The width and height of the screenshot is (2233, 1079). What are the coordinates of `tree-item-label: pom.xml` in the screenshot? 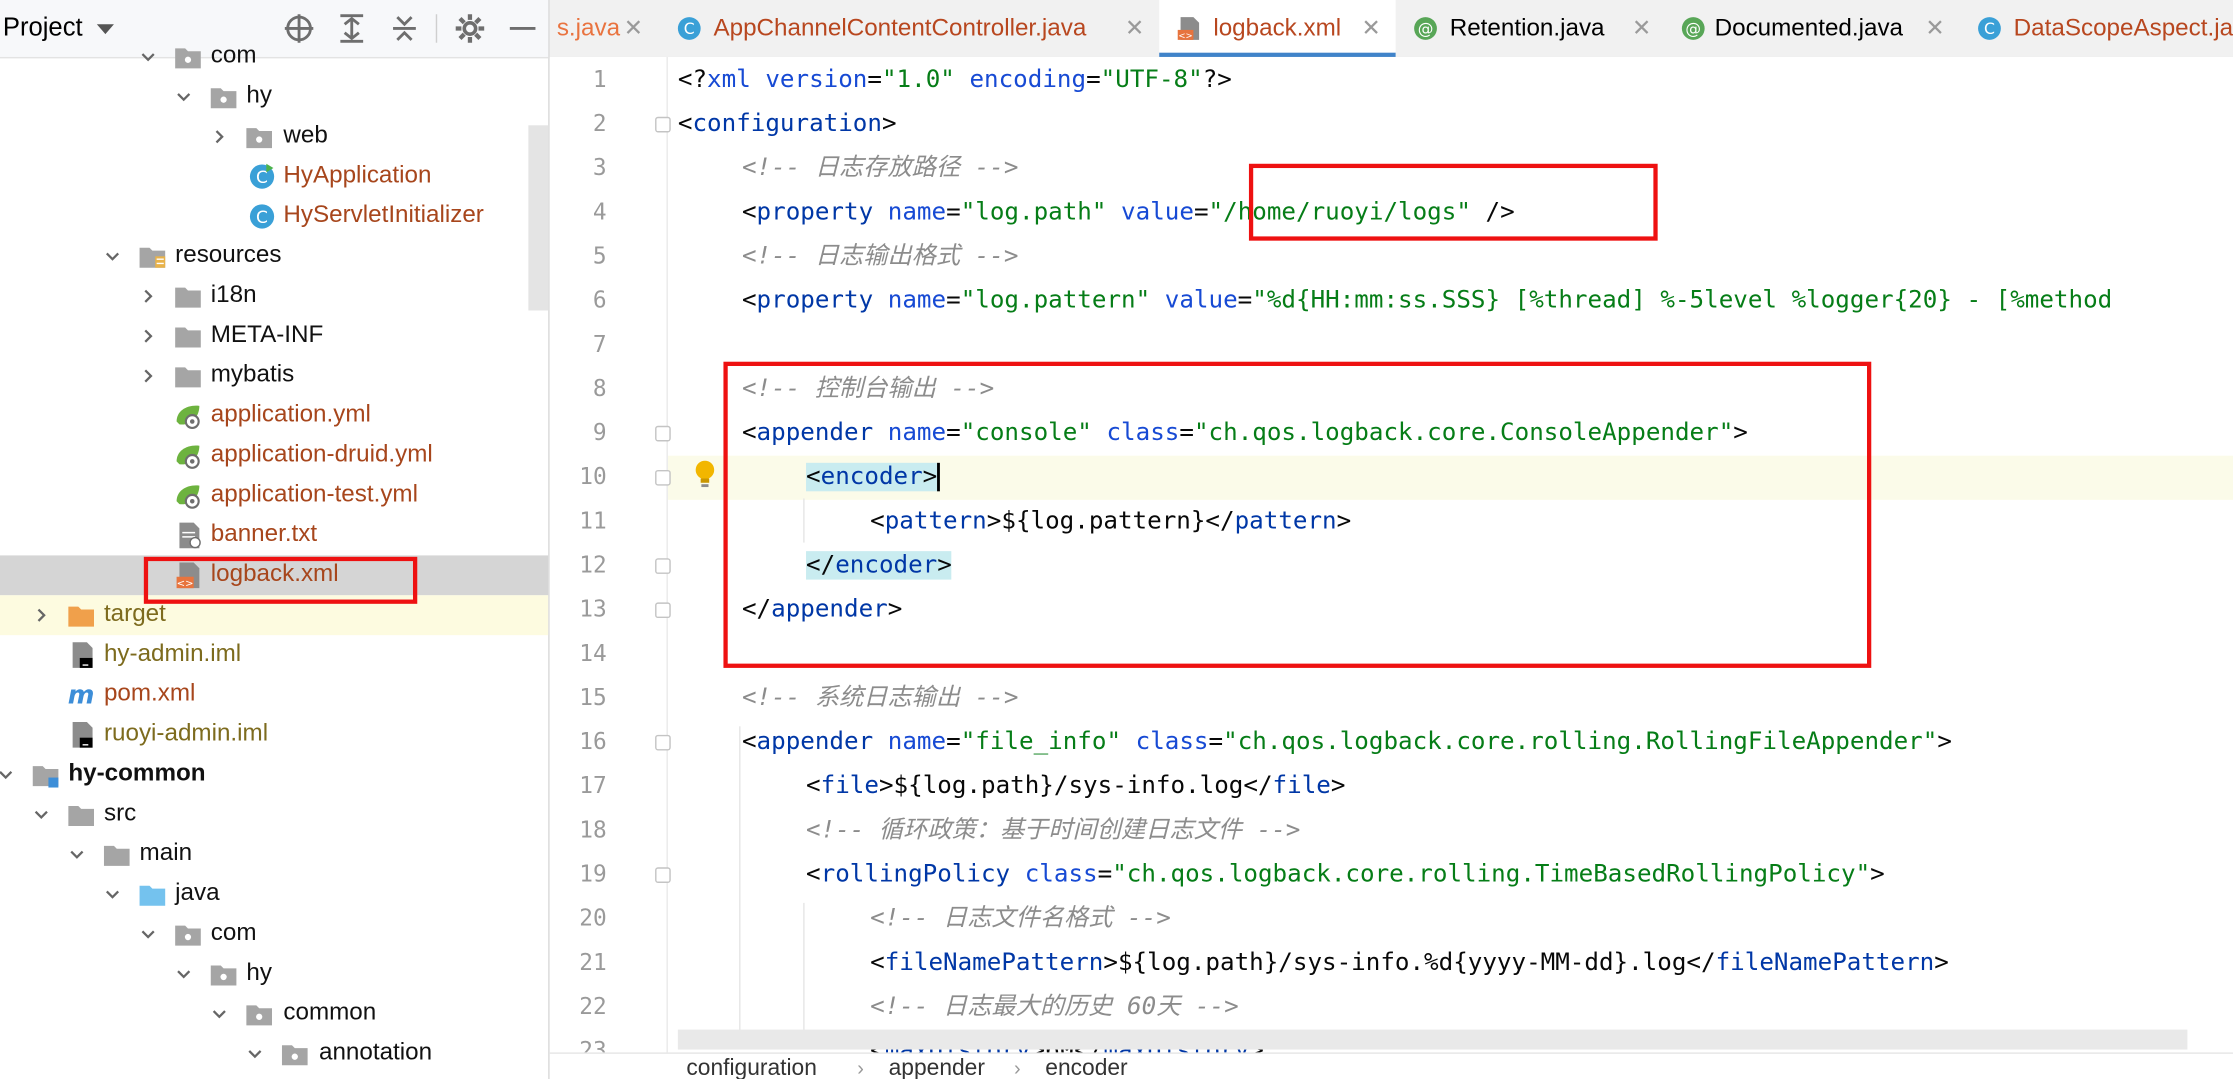 It's located at (149, 693).